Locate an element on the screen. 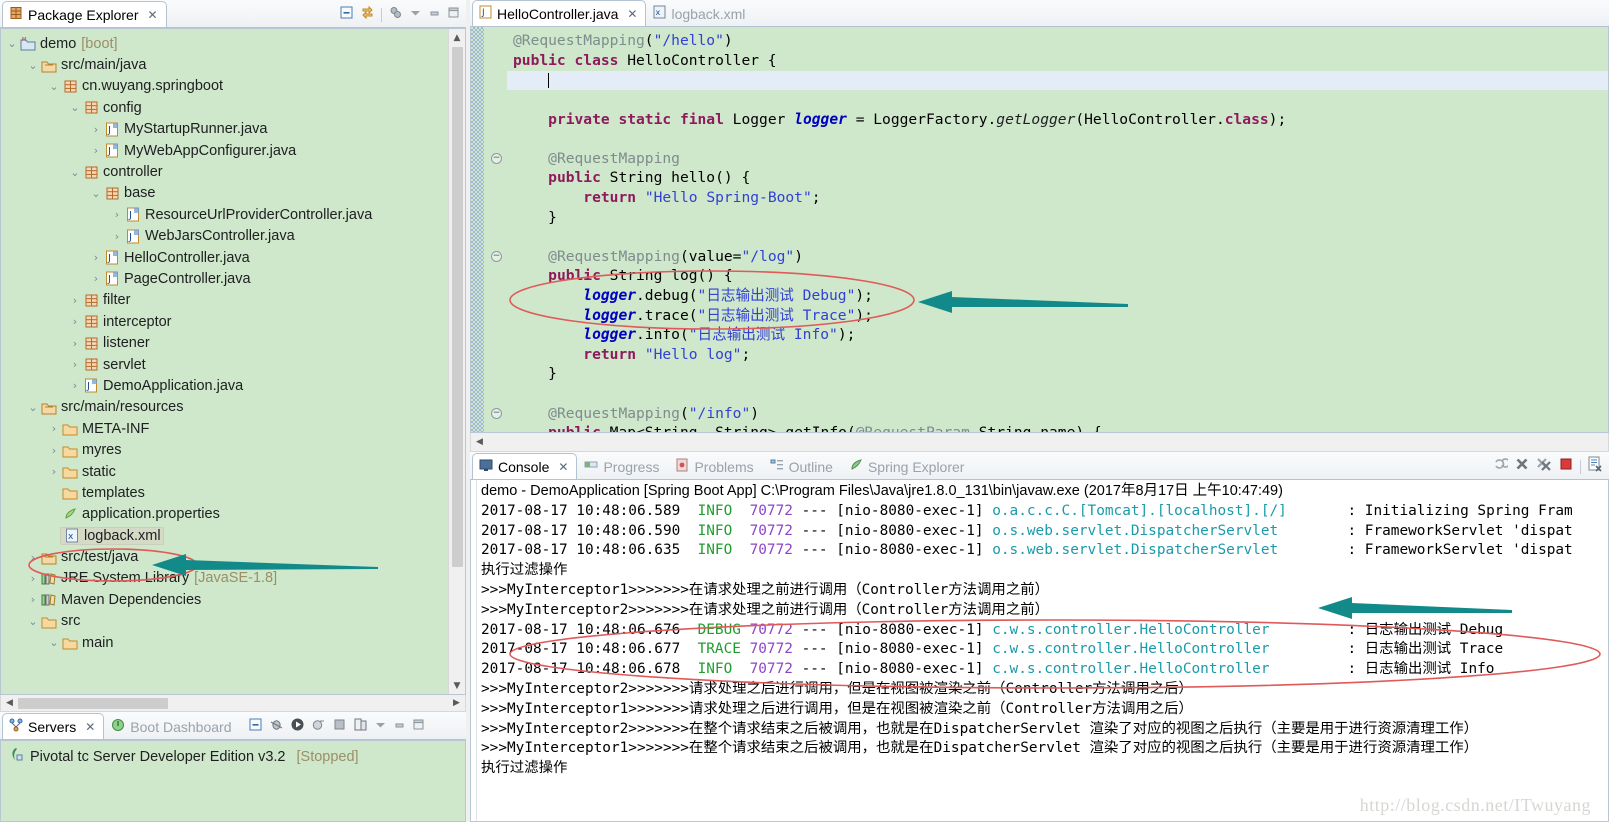  fold-collapse-icon: − is located at coordinates (496, 158).